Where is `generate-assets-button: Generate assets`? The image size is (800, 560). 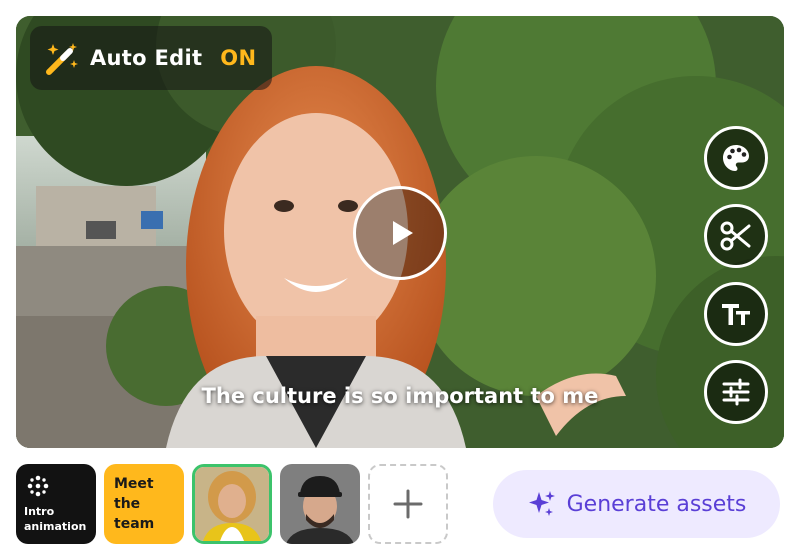
generate-assets-button: Generate assets is located at coordinates (636, 504).